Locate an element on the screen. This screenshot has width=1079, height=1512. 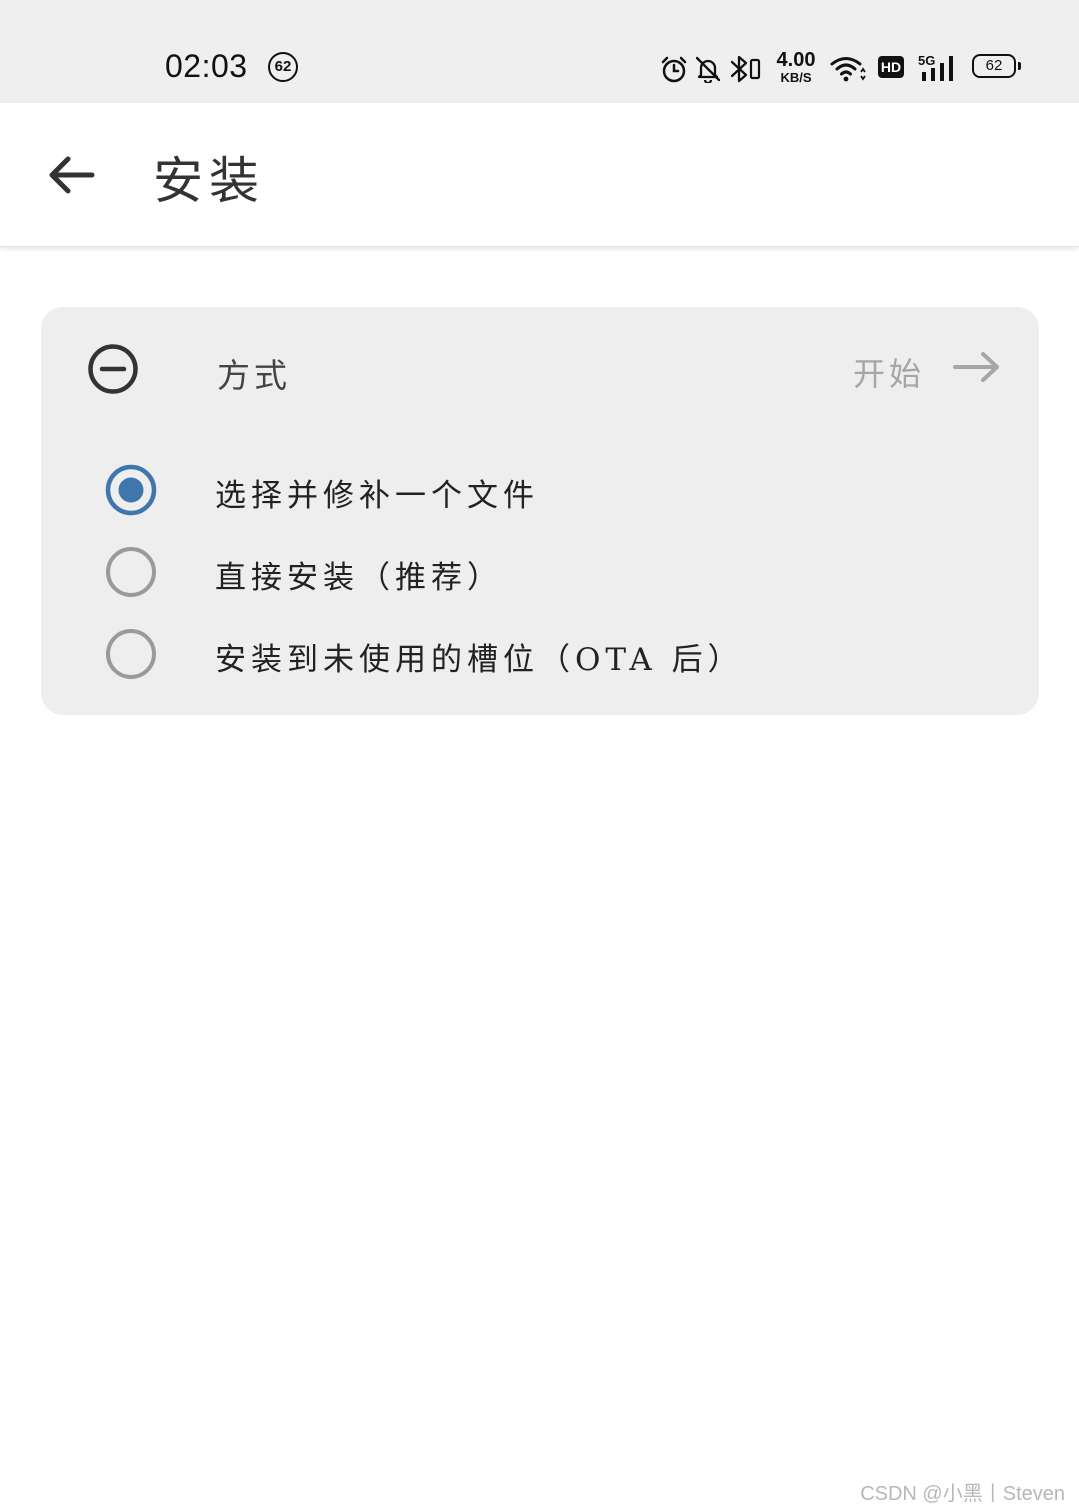
watermark: CSDN @小黑丨Steven is located at coordinates (962, 1494).